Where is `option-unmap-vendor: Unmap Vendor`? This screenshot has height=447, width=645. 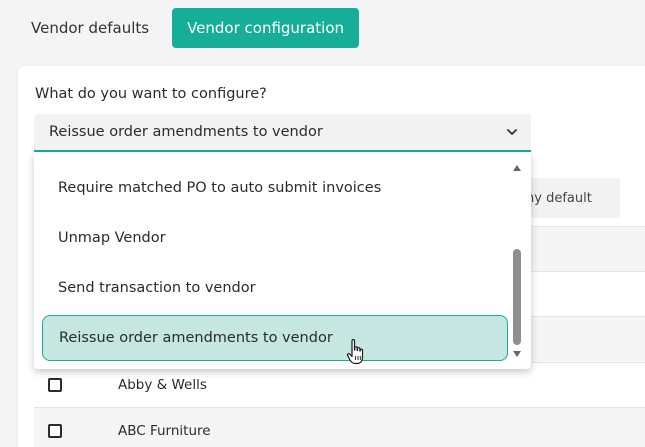
option-unmap-vendor: Unmap Vendor is located at coordinates (275, 238).